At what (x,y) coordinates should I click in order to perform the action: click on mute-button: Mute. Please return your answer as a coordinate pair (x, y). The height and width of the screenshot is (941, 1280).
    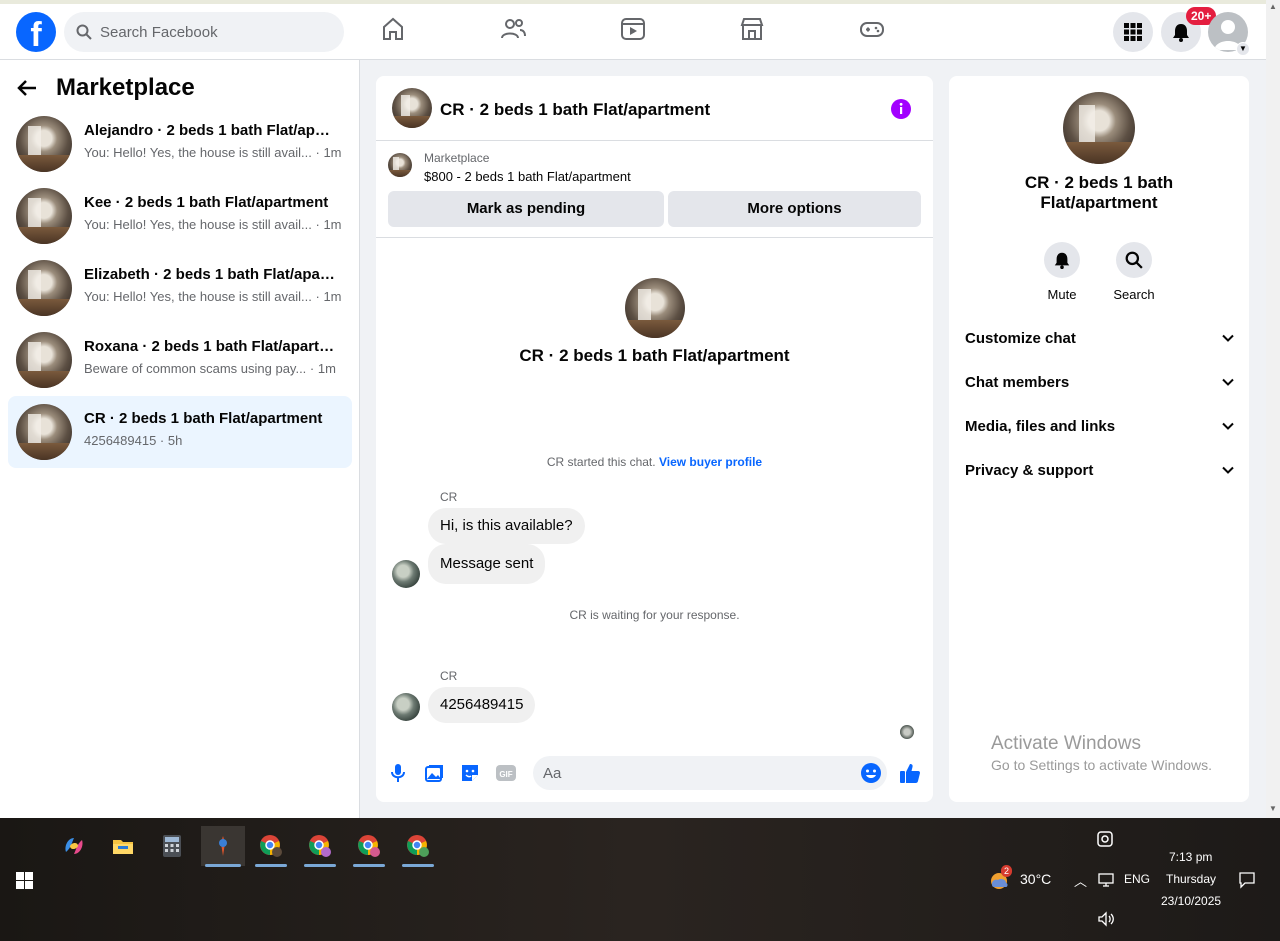
    Looking at the image, I should click on (1062, 272).